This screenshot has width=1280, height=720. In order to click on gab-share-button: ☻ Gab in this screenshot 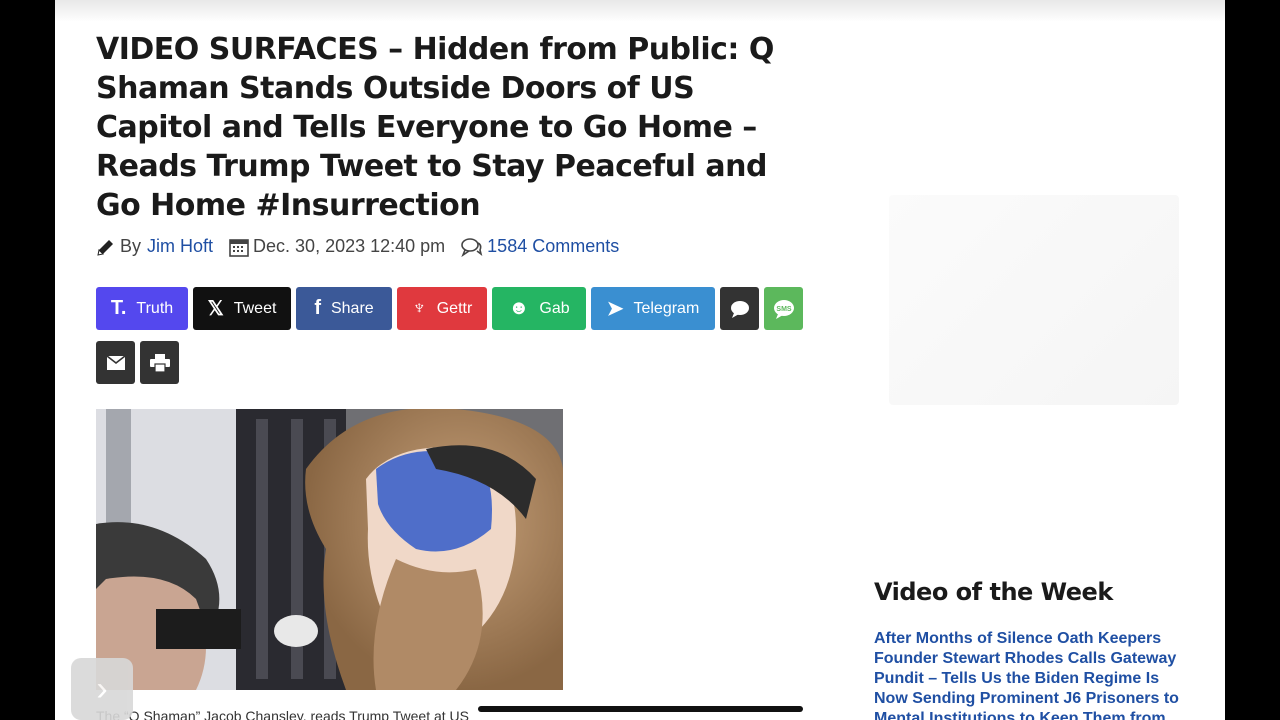, I will do `click(539, 308)`.